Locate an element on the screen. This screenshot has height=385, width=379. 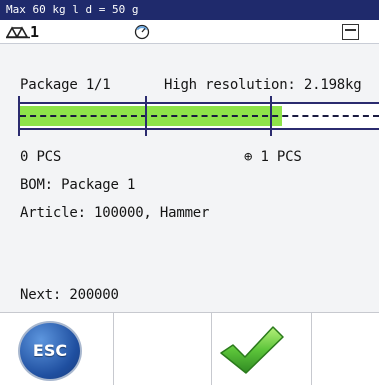
softkey-esc: ESC is located at coordinates (56, 349).